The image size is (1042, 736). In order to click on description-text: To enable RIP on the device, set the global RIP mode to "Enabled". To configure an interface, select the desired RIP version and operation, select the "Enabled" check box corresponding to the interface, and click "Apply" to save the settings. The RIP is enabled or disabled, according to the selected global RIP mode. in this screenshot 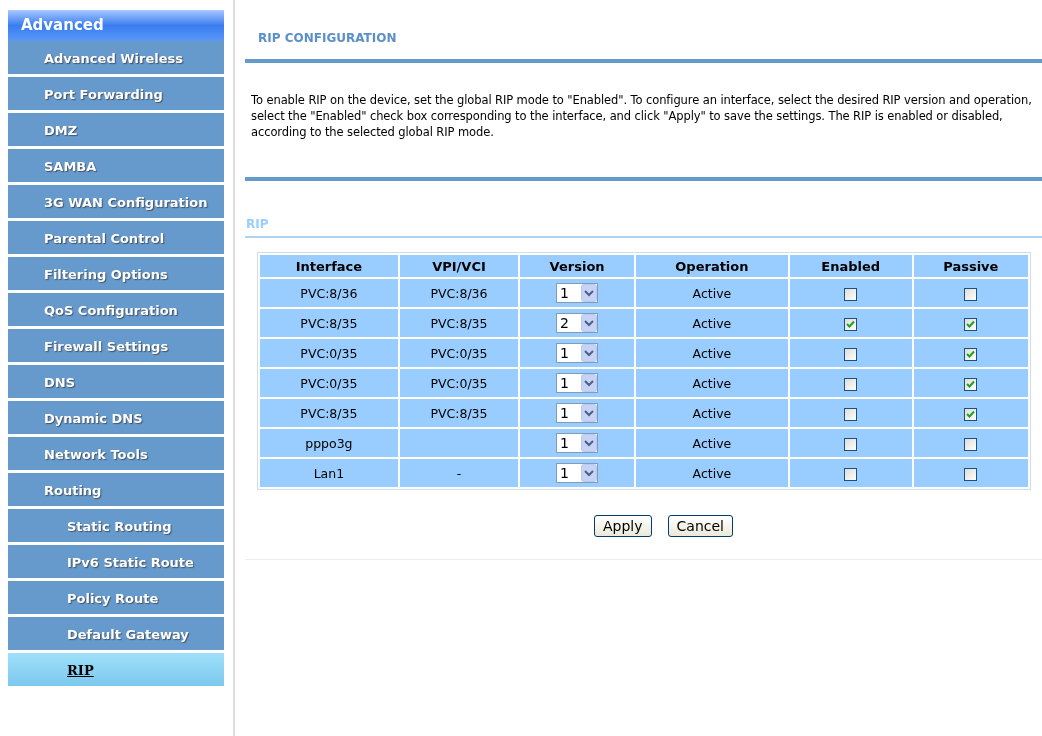, I will do `click(641, 116)`.